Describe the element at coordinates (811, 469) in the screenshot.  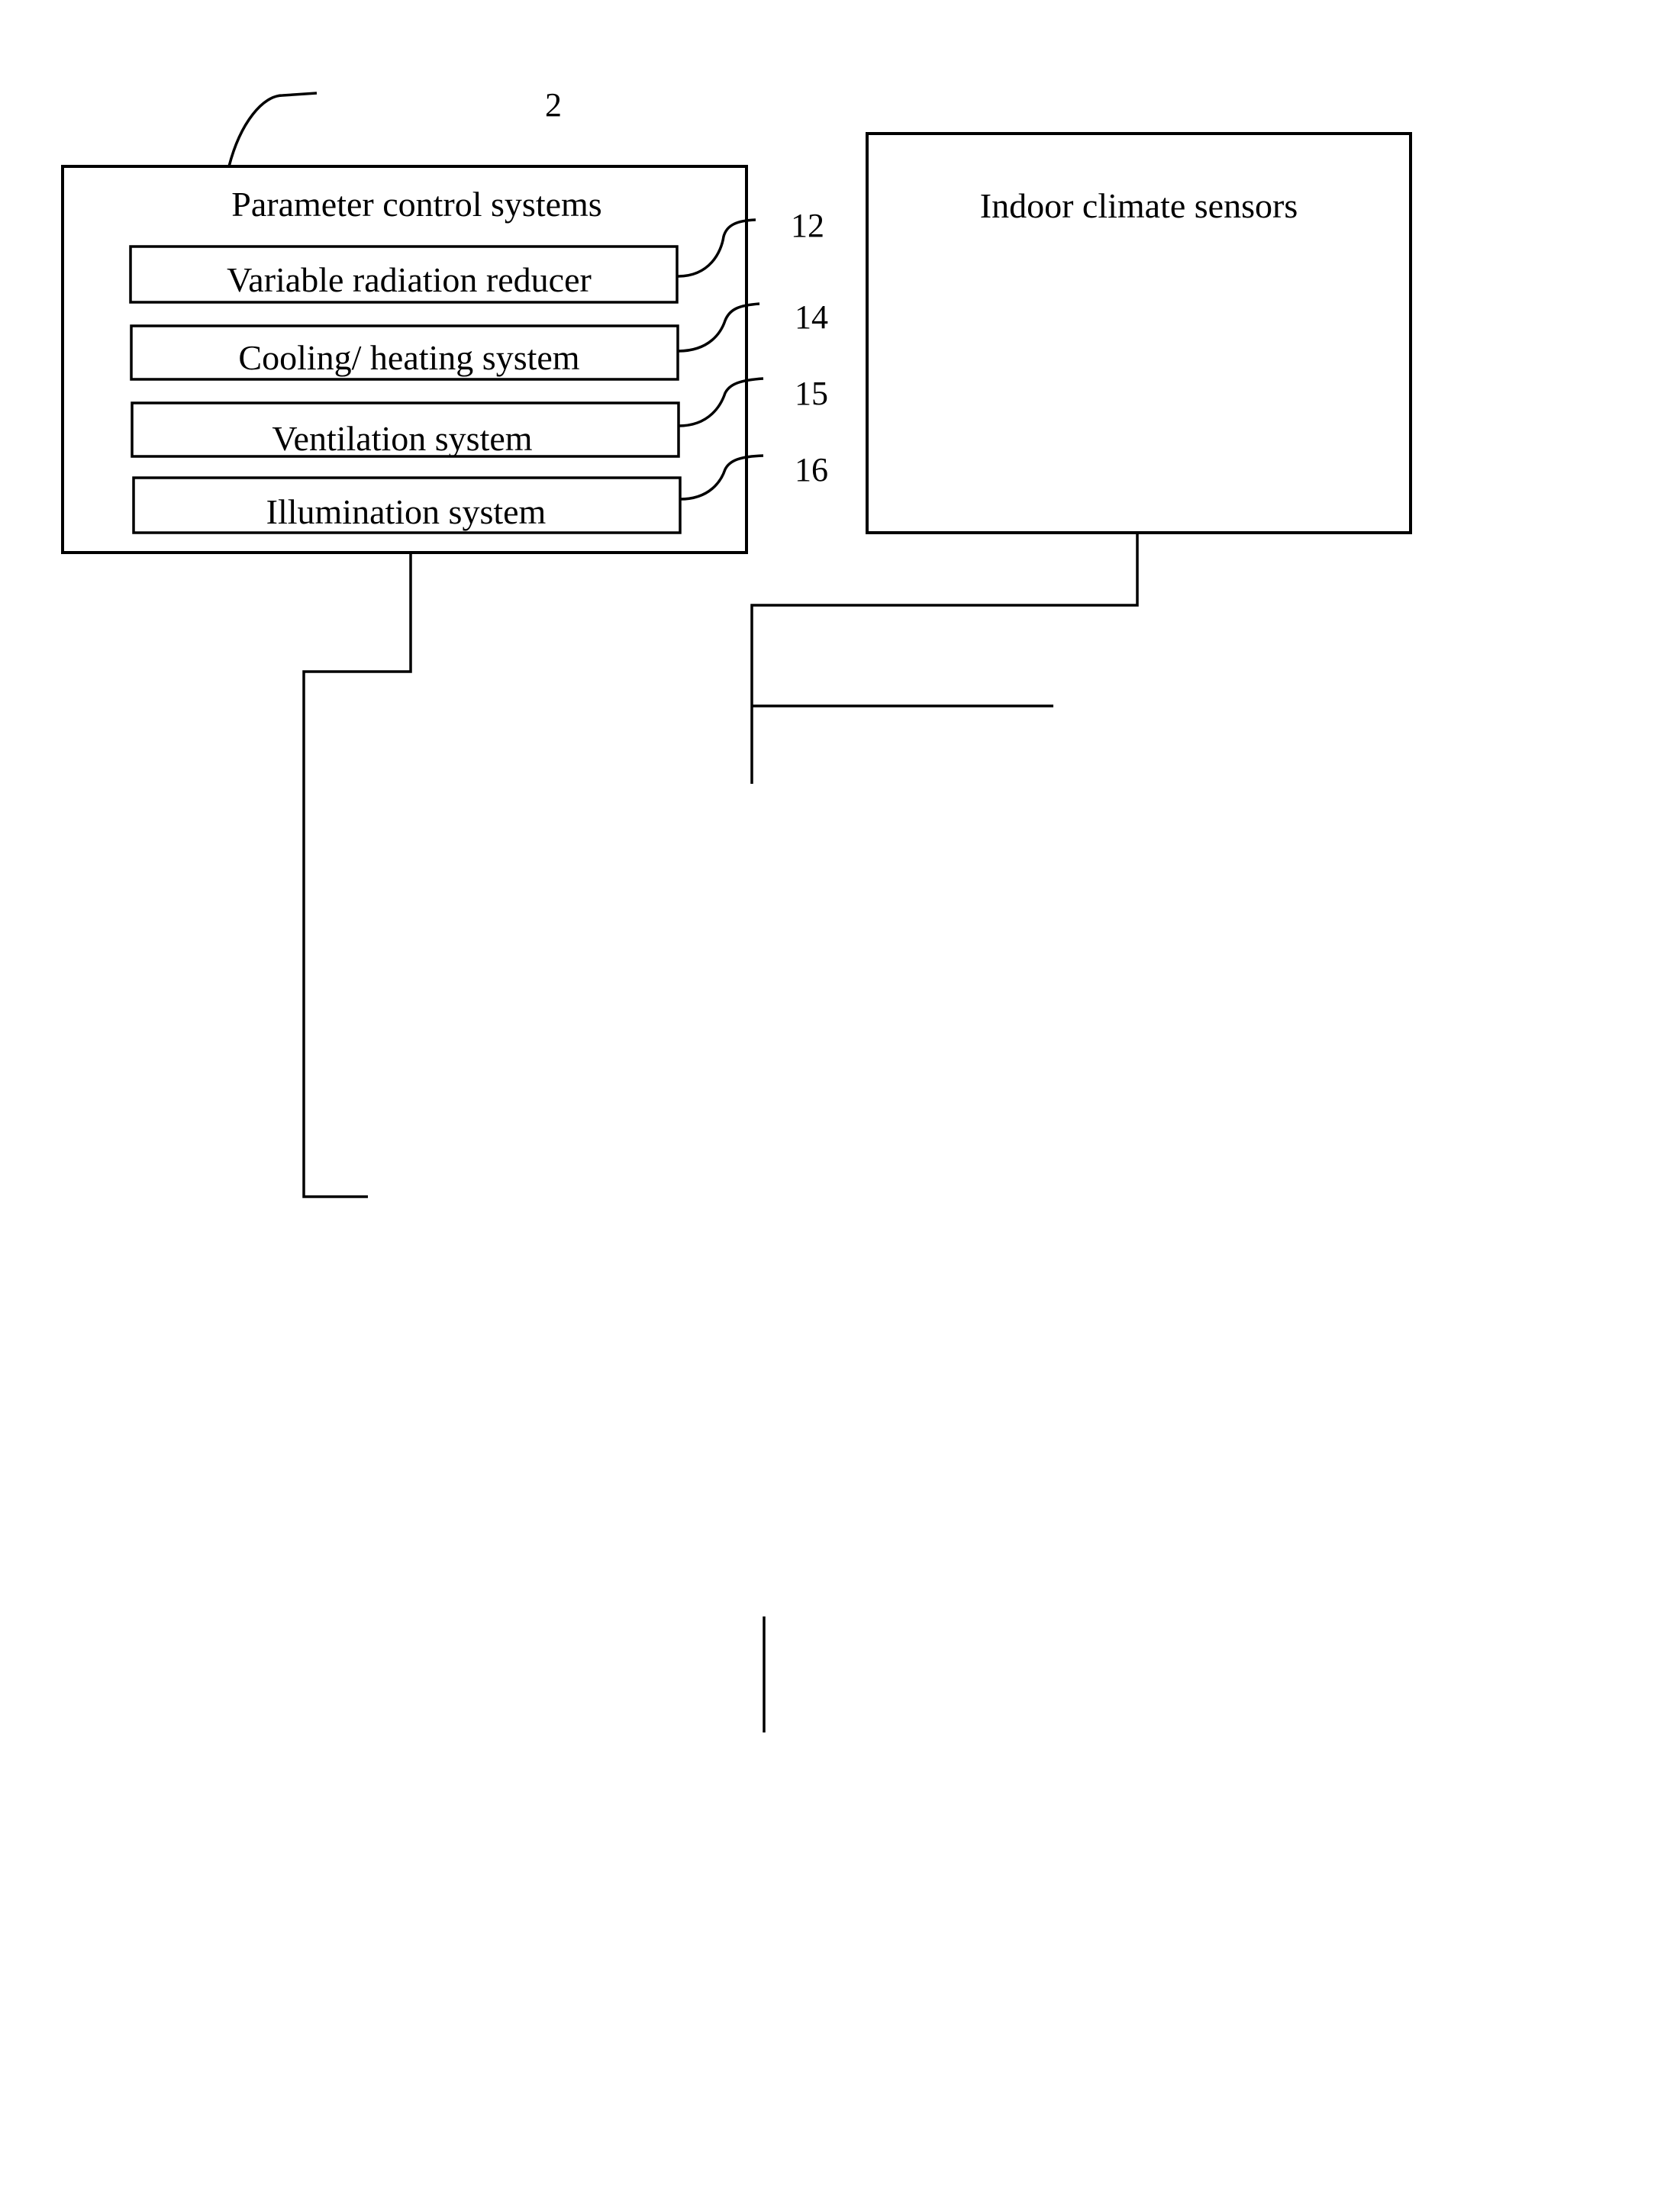
I see `reference-number-16: 16` at that location.